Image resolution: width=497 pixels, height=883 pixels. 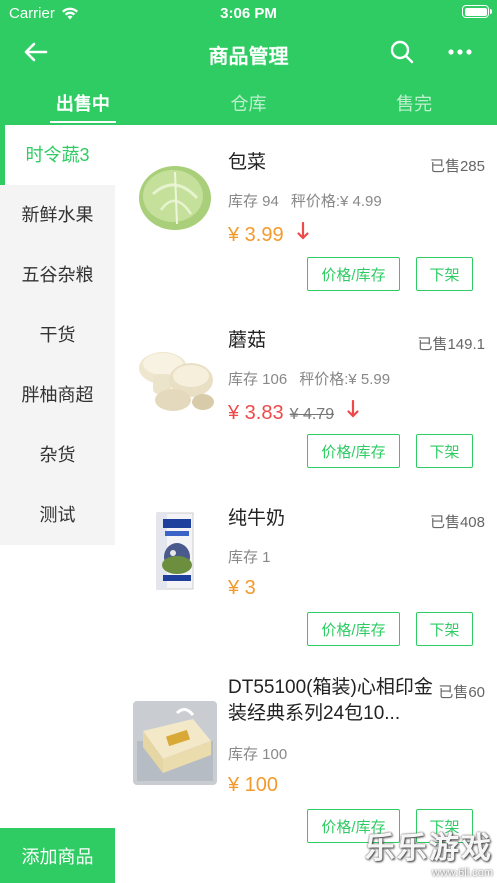 I want to click on product-name: 包菜, so click(x=247, y=162).